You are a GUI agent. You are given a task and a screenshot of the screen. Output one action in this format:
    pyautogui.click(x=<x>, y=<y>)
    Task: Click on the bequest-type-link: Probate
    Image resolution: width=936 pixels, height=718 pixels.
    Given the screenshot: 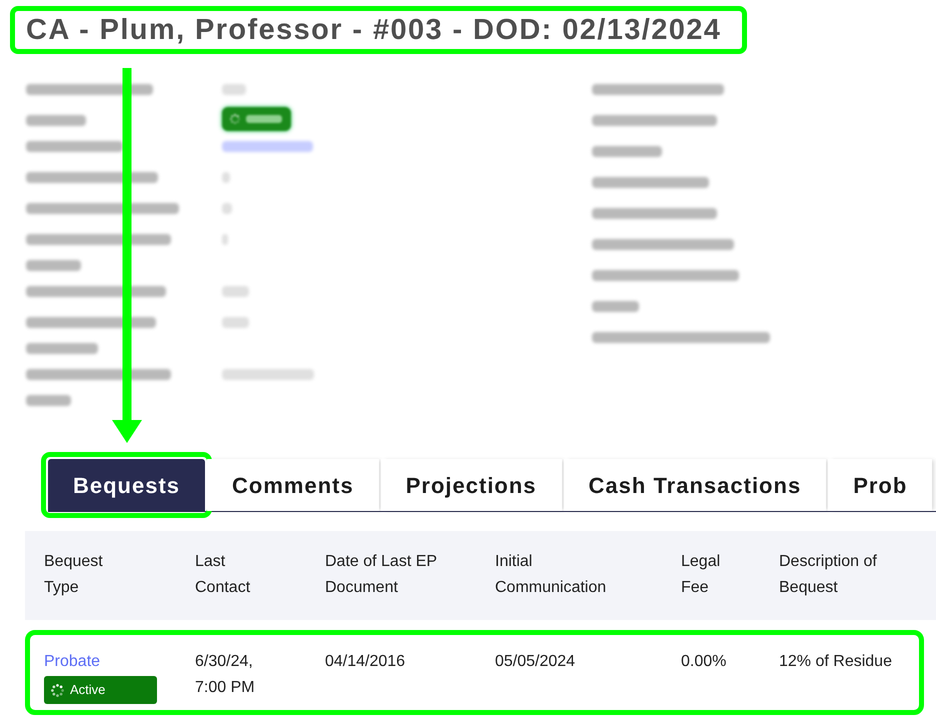 What is the action you would take?
    pyautogui.click(x=72, y=662)
    